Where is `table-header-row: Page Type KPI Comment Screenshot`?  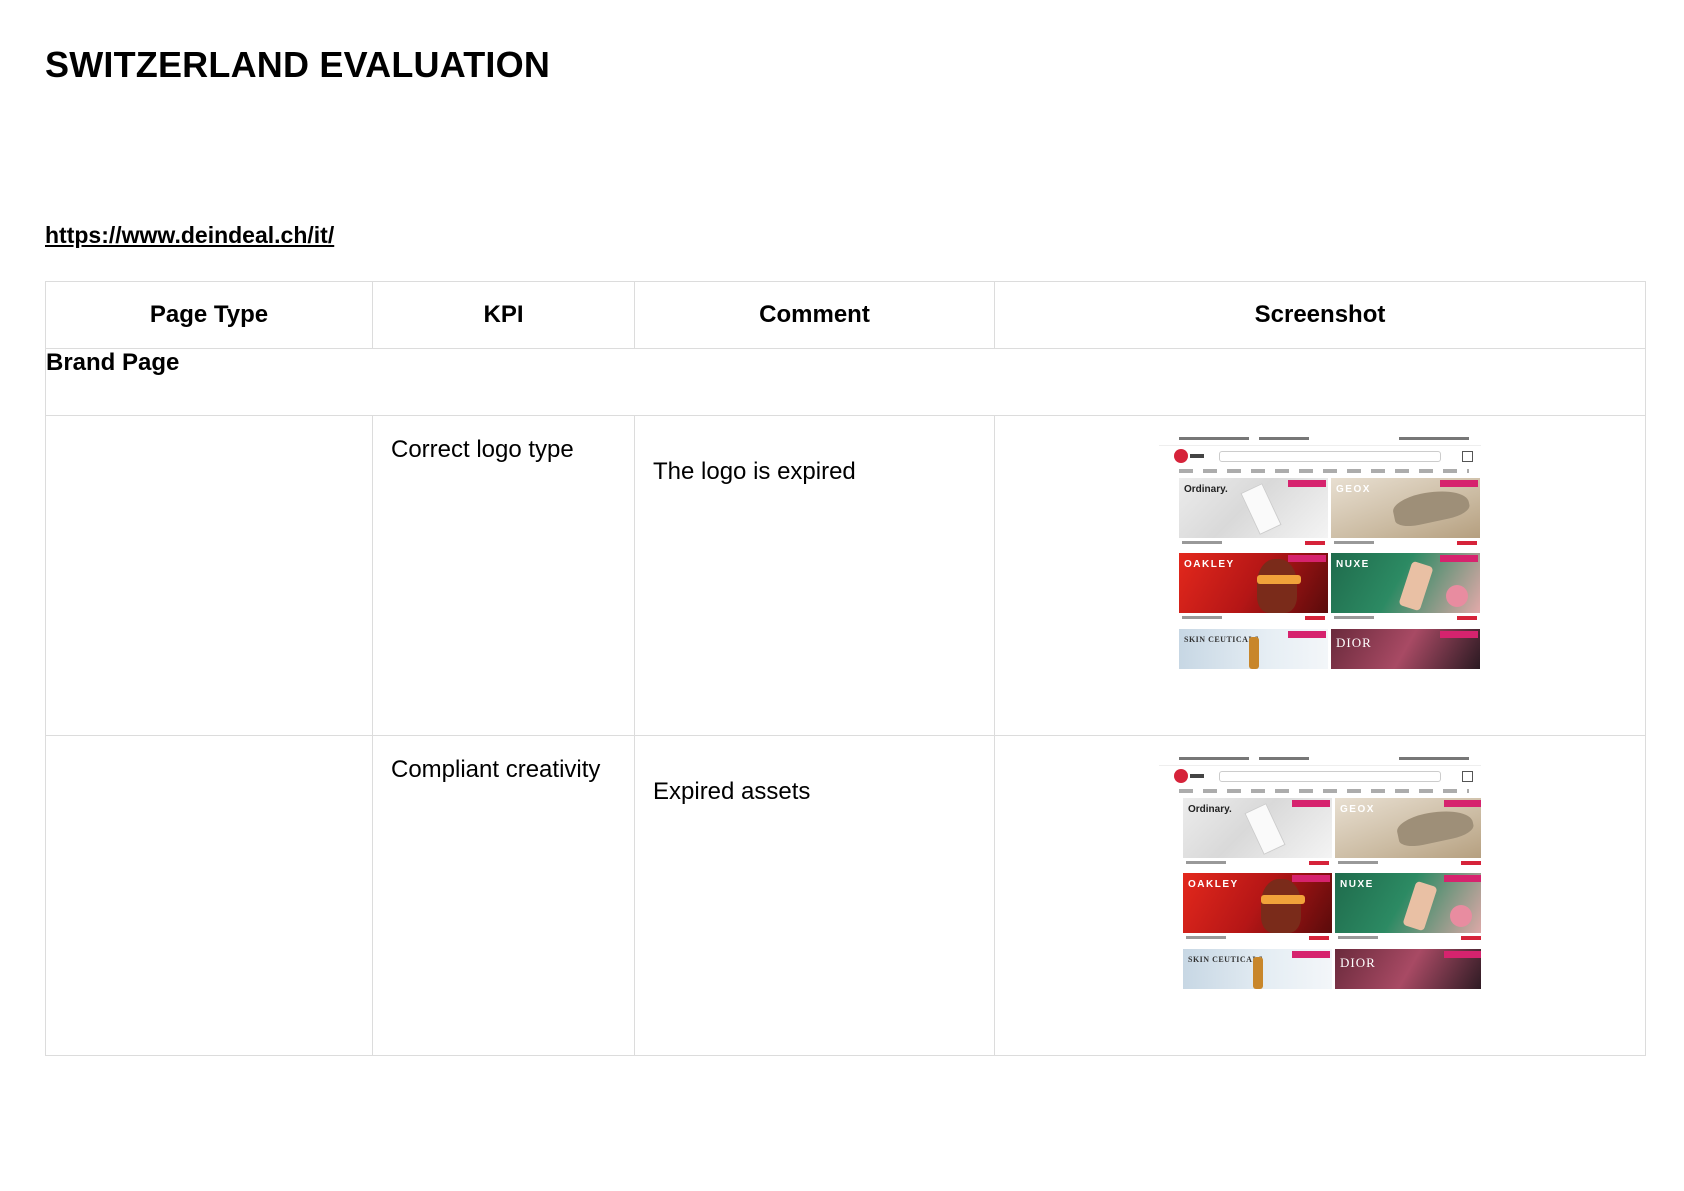
table-header-row: Page Type KPI Comment Screenshot is located at coordinates (845, 315).